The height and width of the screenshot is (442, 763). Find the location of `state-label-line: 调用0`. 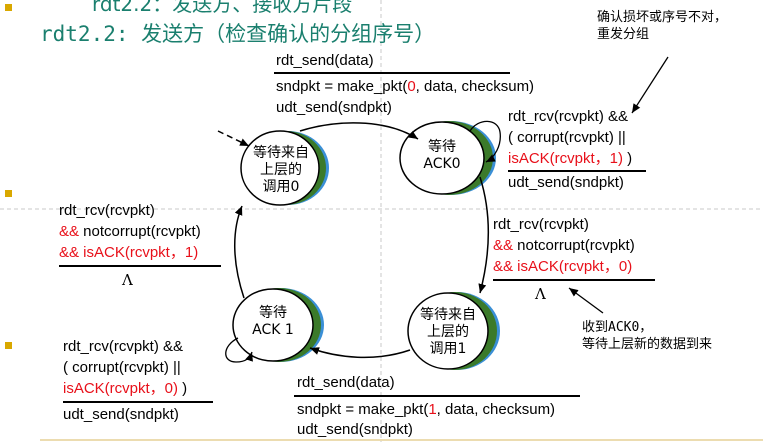

state-label-line: 调用0 is located at coordinates (281, 187).